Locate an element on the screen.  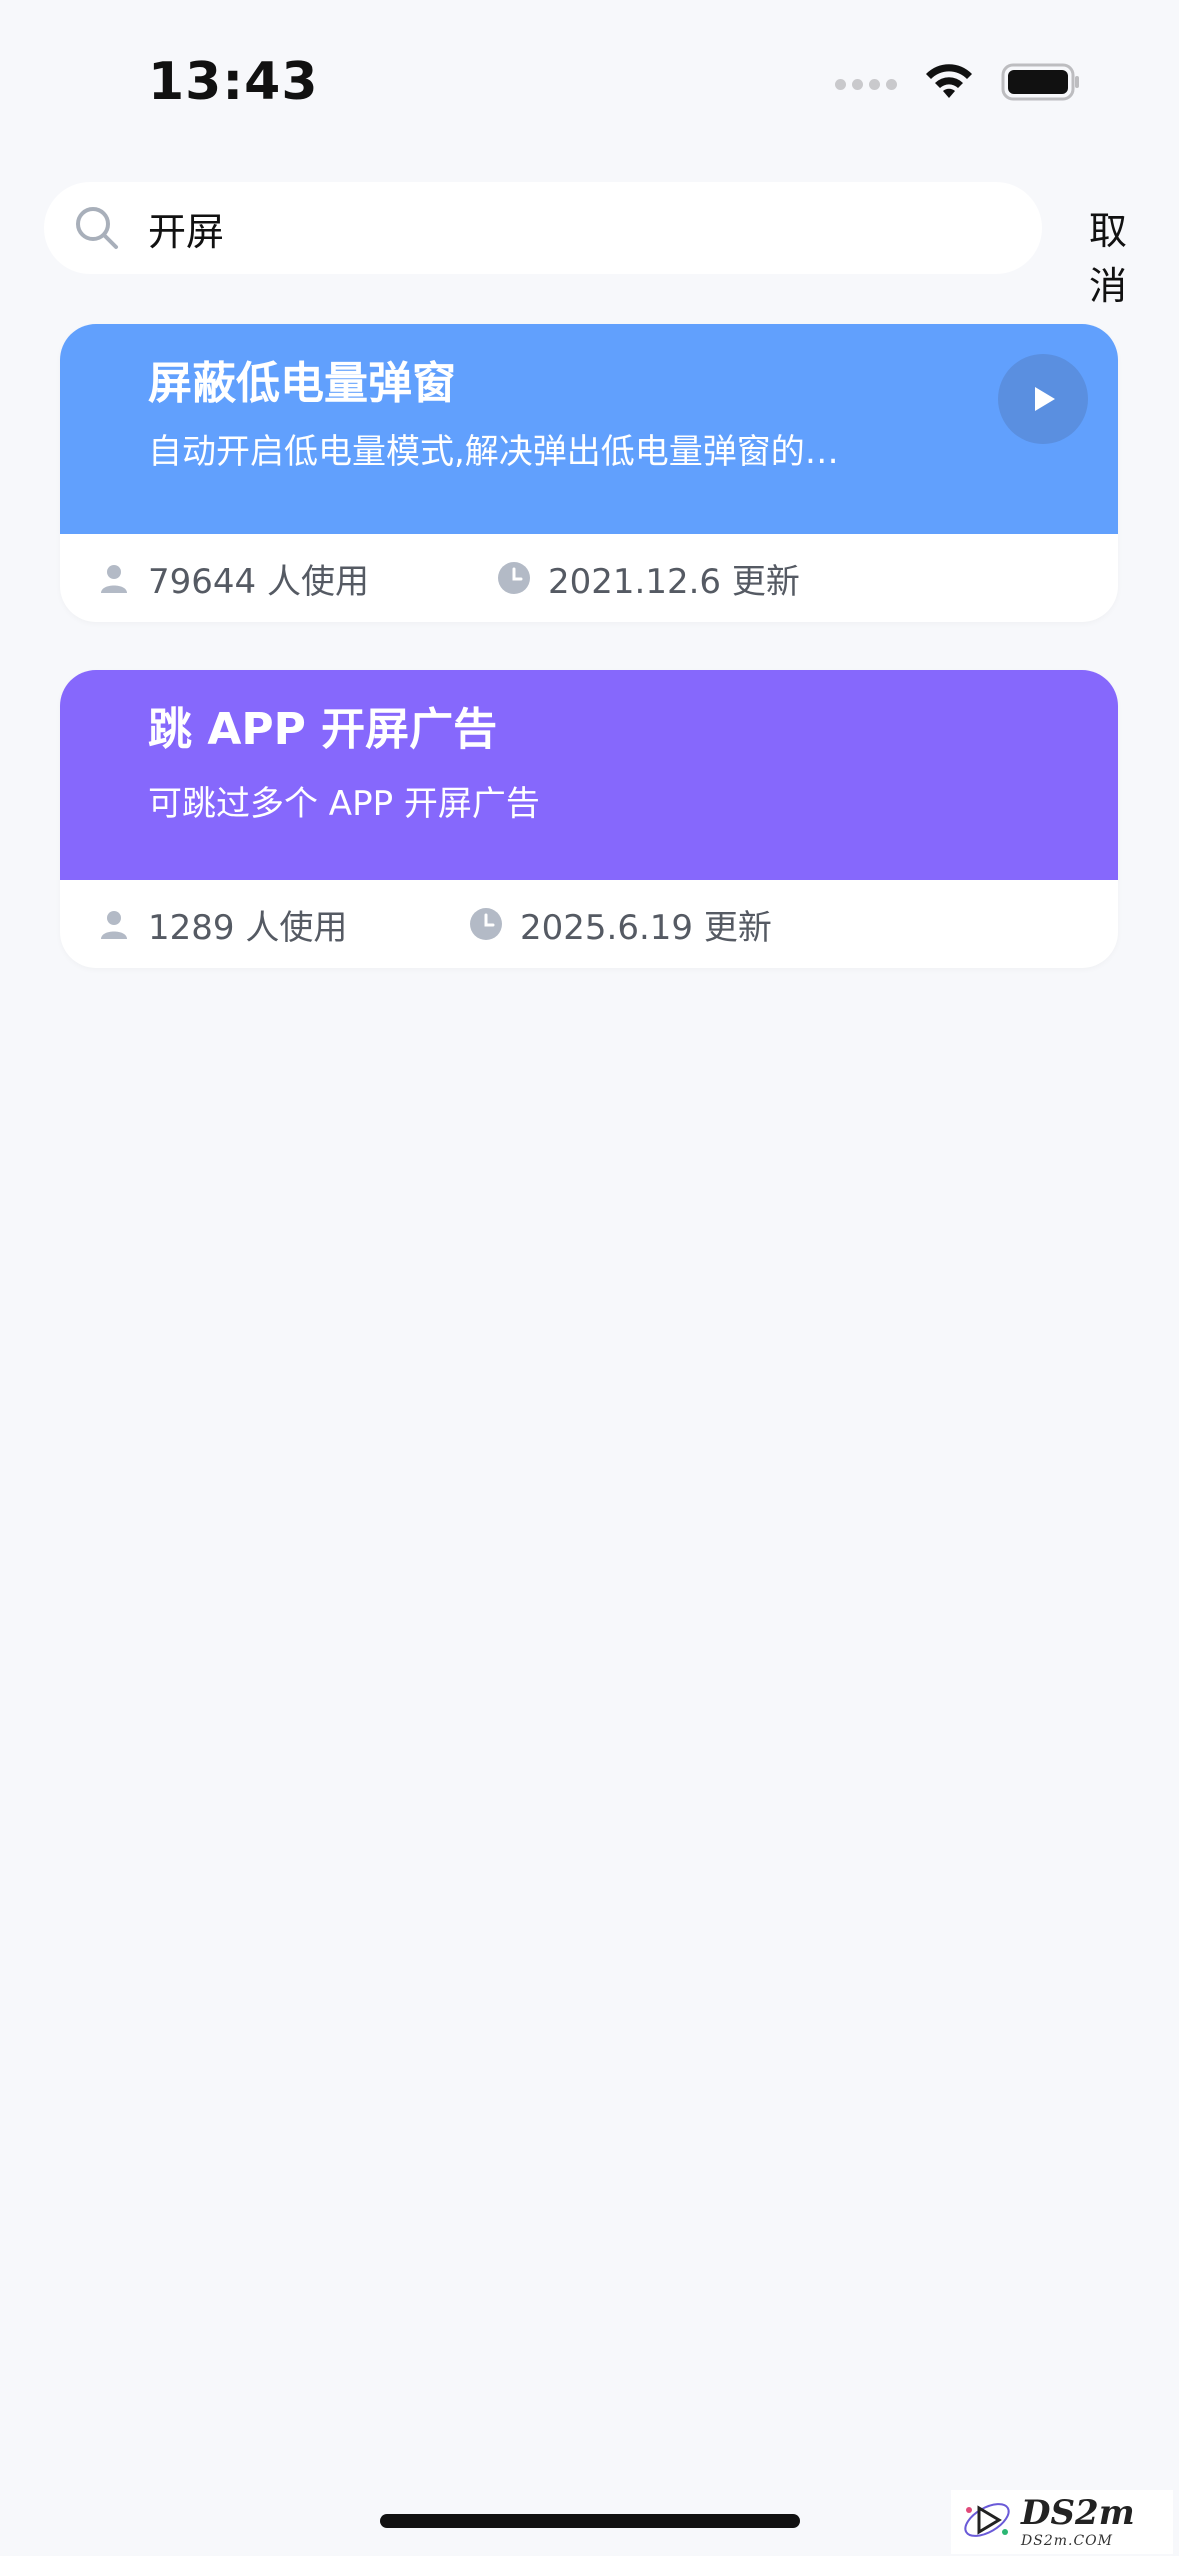
card-footer: 1289 人使用 2025.6.19 更新 is located at coordinates (589, 924).